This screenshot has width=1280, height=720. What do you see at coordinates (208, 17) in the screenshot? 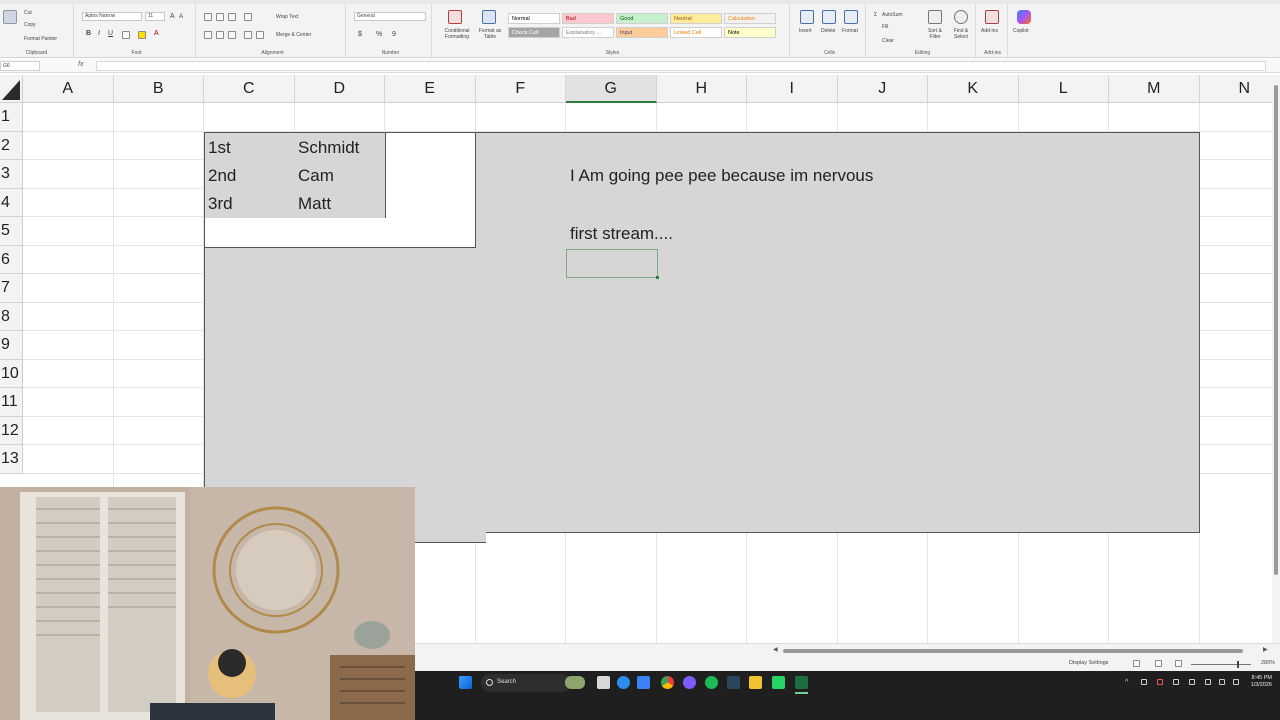
I see `align-top-icon` at bounding box center [208, 17].